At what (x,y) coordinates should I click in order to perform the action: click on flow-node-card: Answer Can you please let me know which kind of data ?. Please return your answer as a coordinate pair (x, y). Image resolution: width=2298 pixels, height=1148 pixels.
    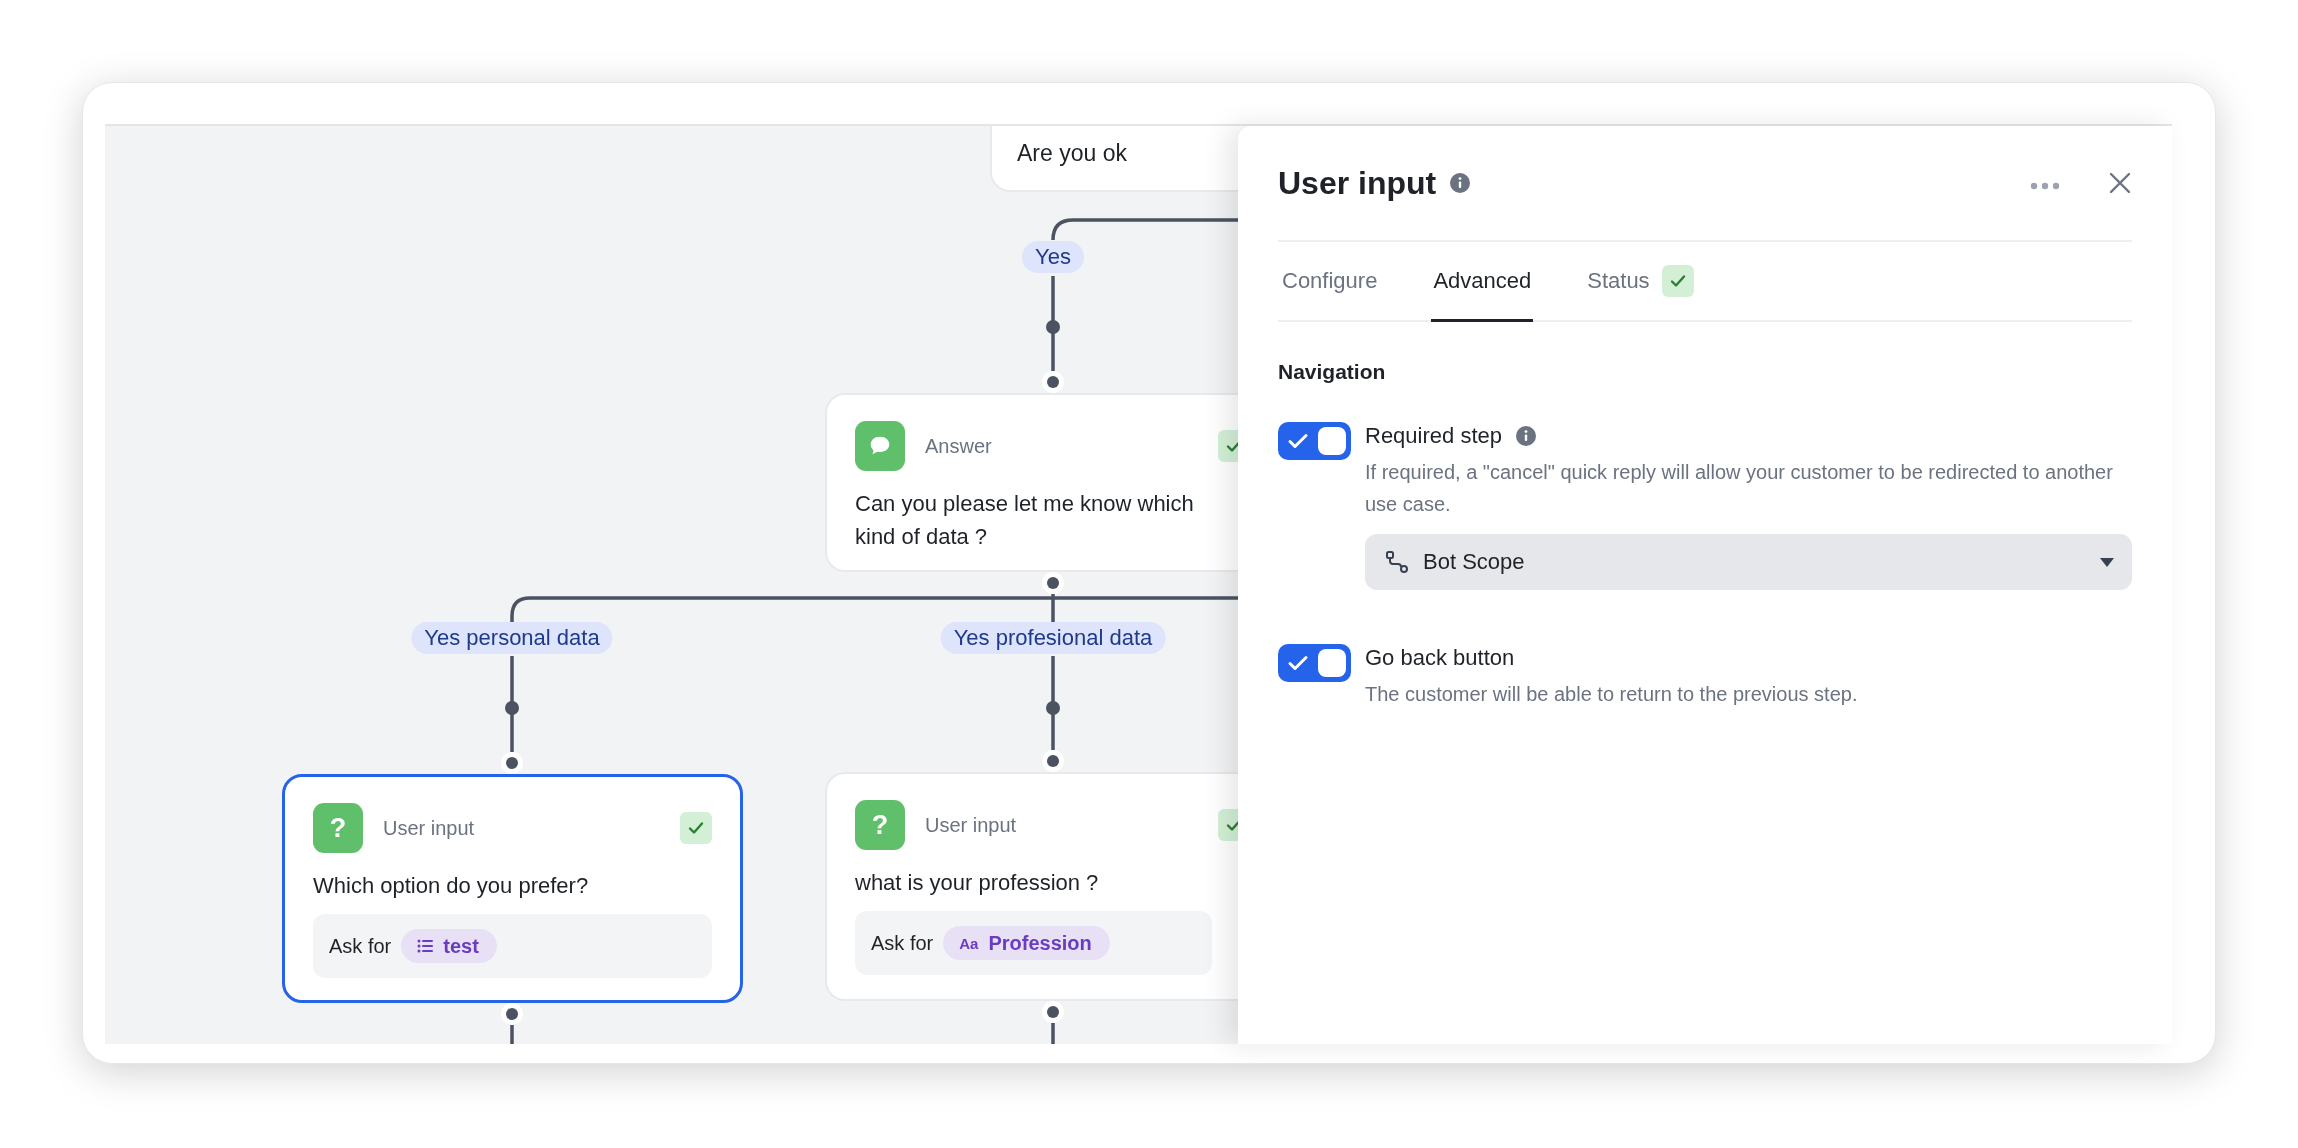
    Looking at the image, I should click on (1031, 482).